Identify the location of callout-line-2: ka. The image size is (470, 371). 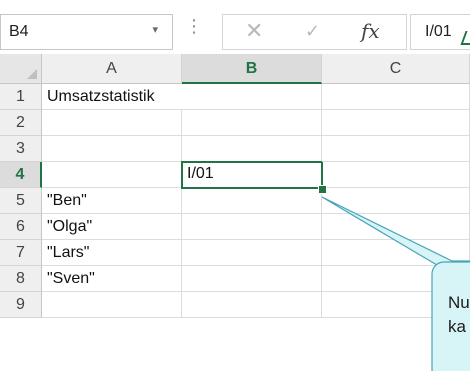
(457, 326).